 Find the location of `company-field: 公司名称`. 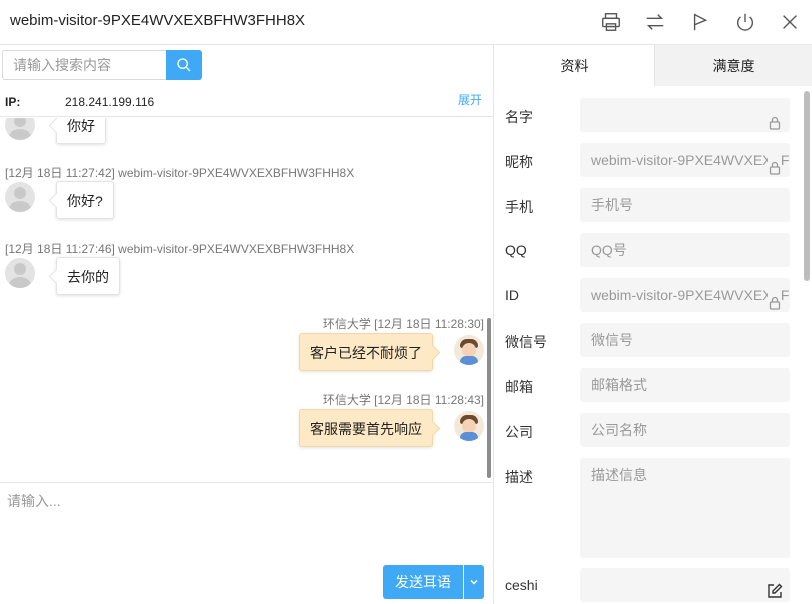

company-field: 公司名称 is located at coordinates (685, 430).